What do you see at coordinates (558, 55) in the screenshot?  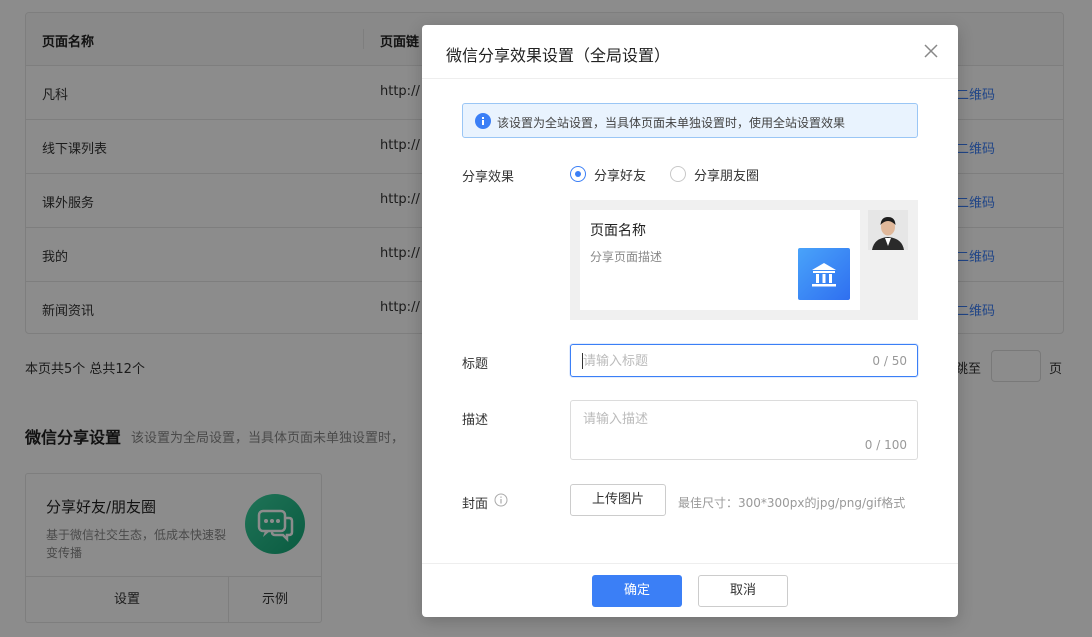 I see `dialog-title: 微信分享效果设置（全局设置）` at bounding box center [558, 55].